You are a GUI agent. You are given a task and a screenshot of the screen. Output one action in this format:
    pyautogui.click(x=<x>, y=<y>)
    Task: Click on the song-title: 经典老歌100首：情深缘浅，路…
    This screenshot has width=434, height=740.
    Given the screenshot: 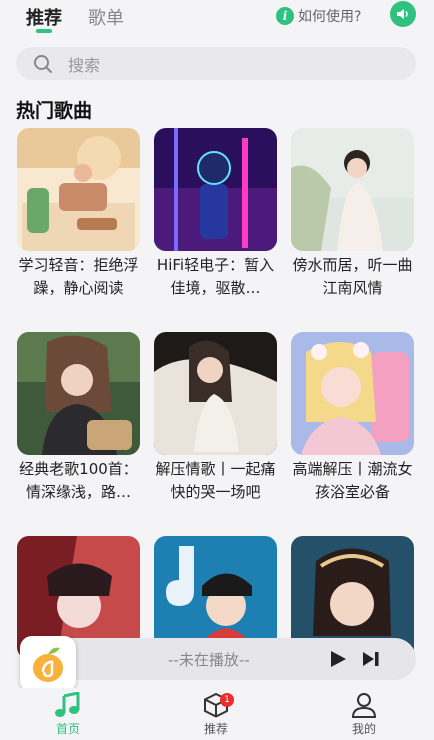 What is the action you would take?
    pyautogui.click(x=78, y=480)
    